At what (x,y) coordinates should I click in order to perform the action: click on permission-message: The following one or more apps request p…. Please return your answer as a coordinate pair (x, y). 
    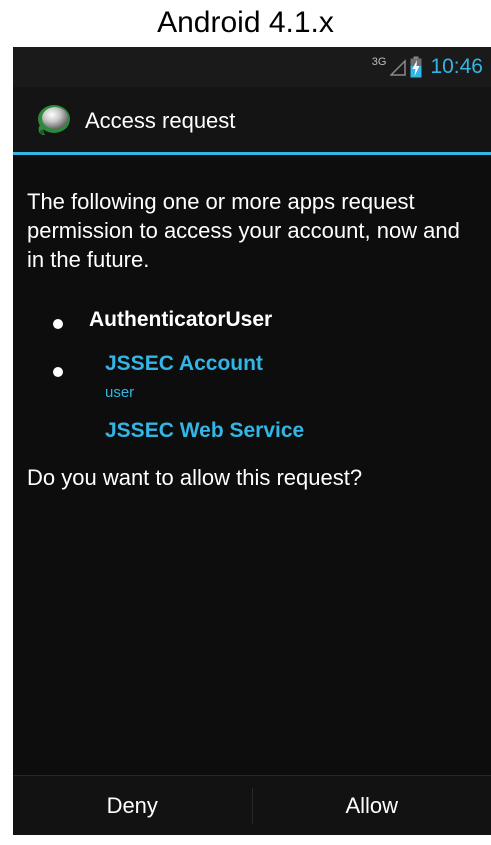
    Looking at the image, I should click on (243, 230).